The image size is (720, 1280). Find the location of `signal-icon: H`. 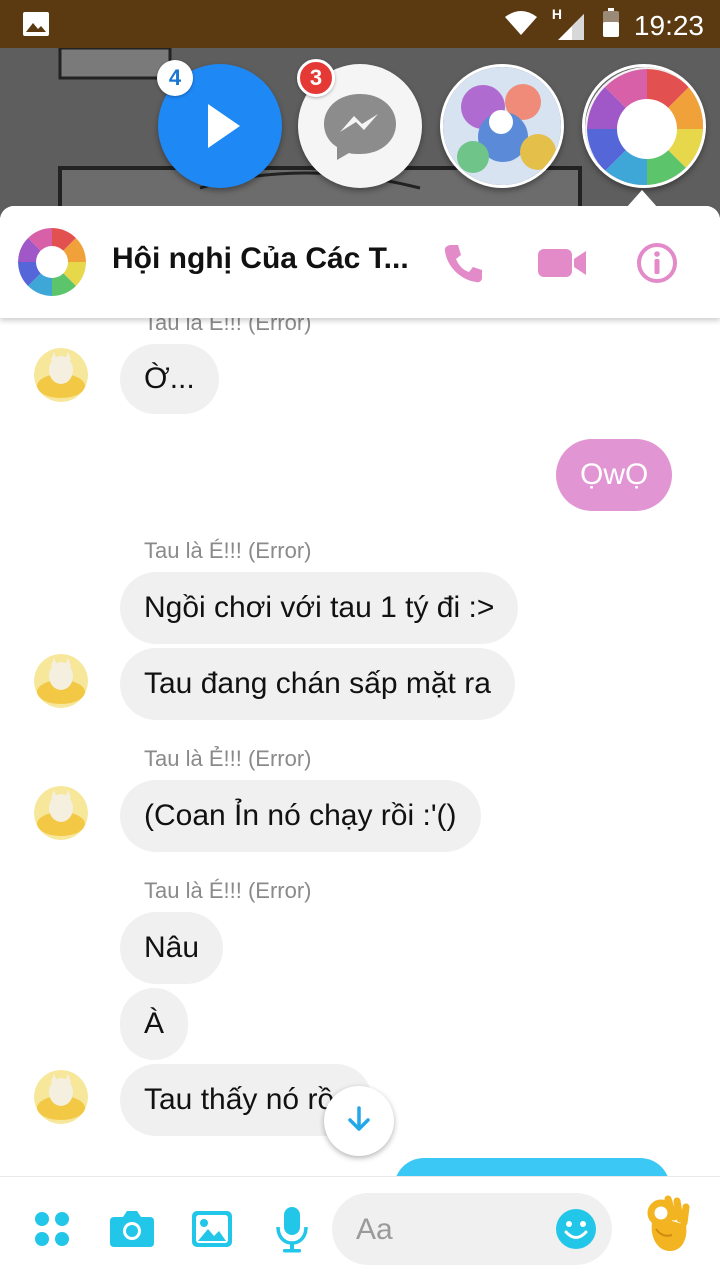

signal-icon: H is located at coordinates (570, 24).